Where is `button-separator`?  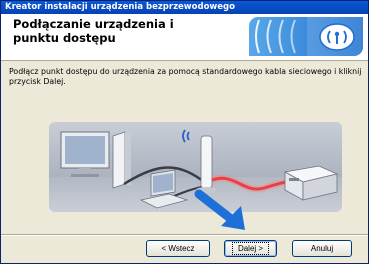 button-separator is located at coordinates (184, 235).